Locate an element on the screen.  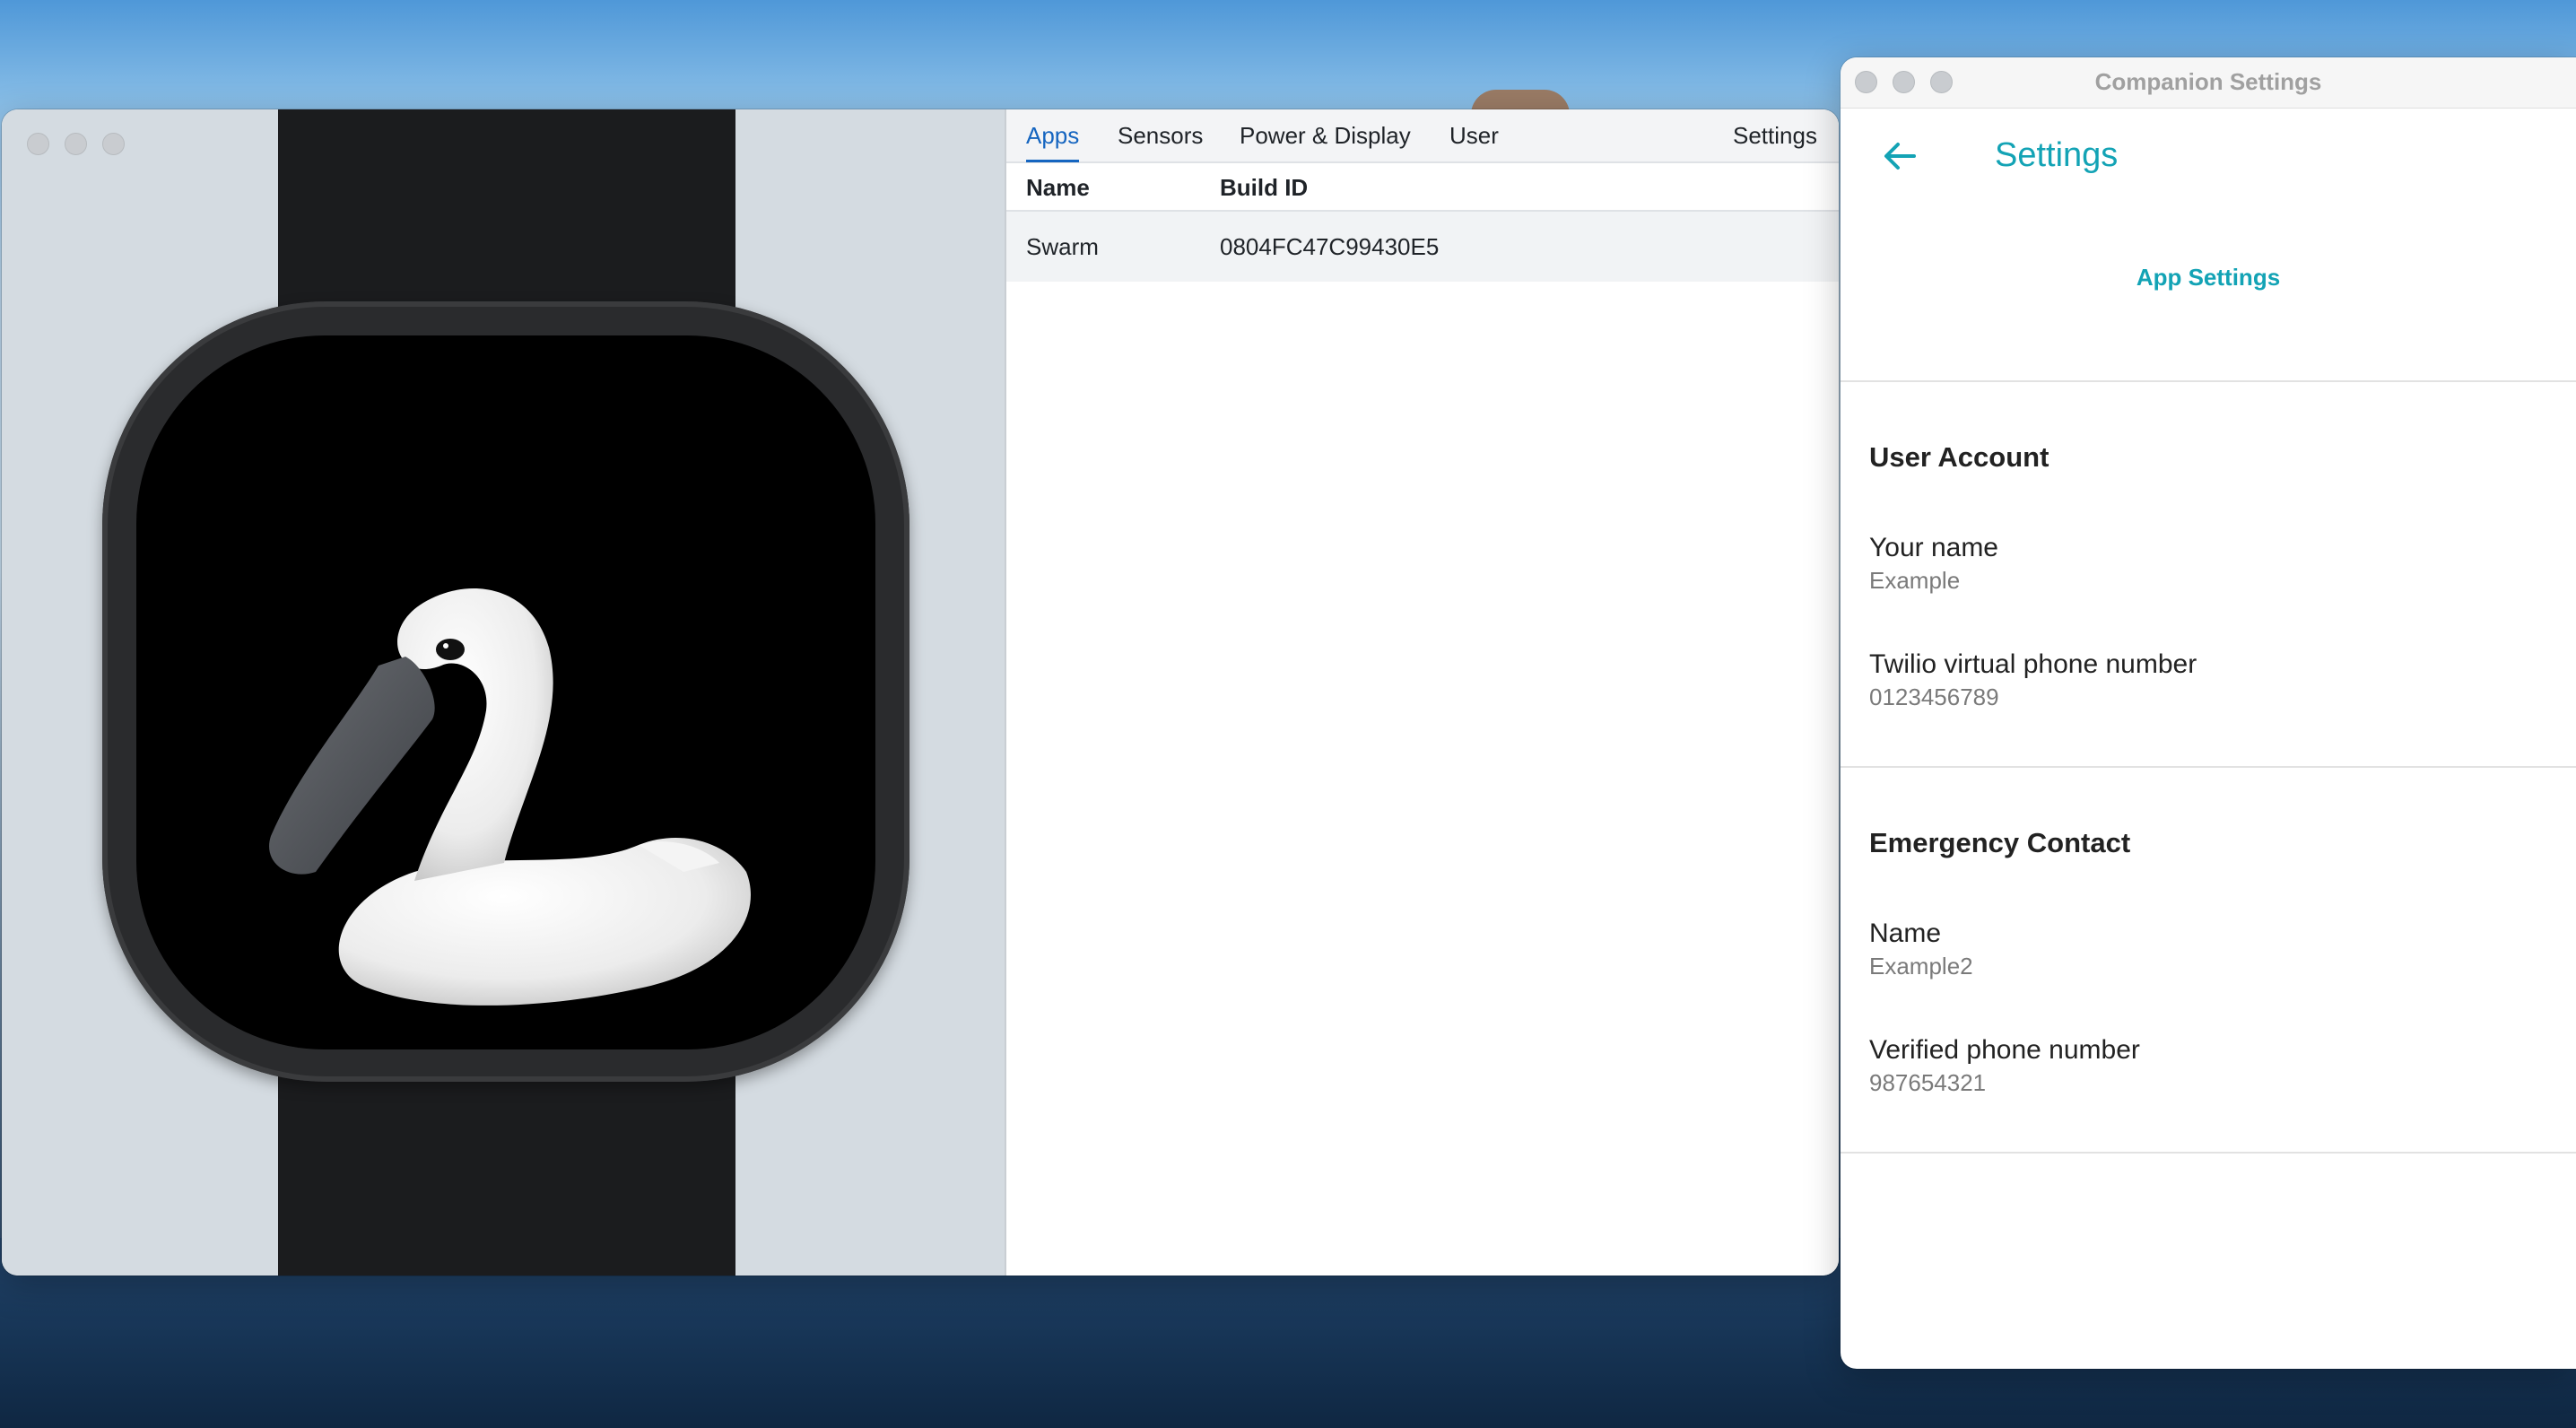
setting-value: 0123456789 is located at coordinates (1934, 697).